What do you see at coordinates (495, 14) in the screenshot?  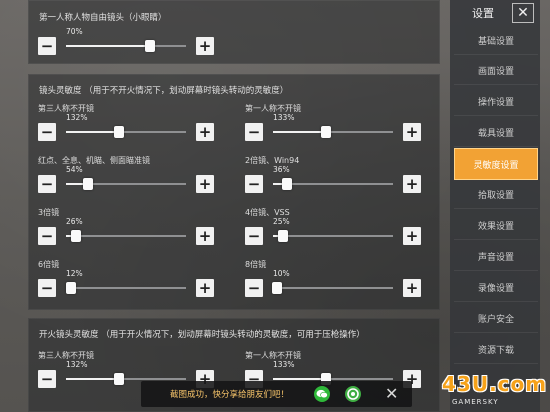 I see `sidebar-header: 设置 ✕` at bounding box center [495, 14].